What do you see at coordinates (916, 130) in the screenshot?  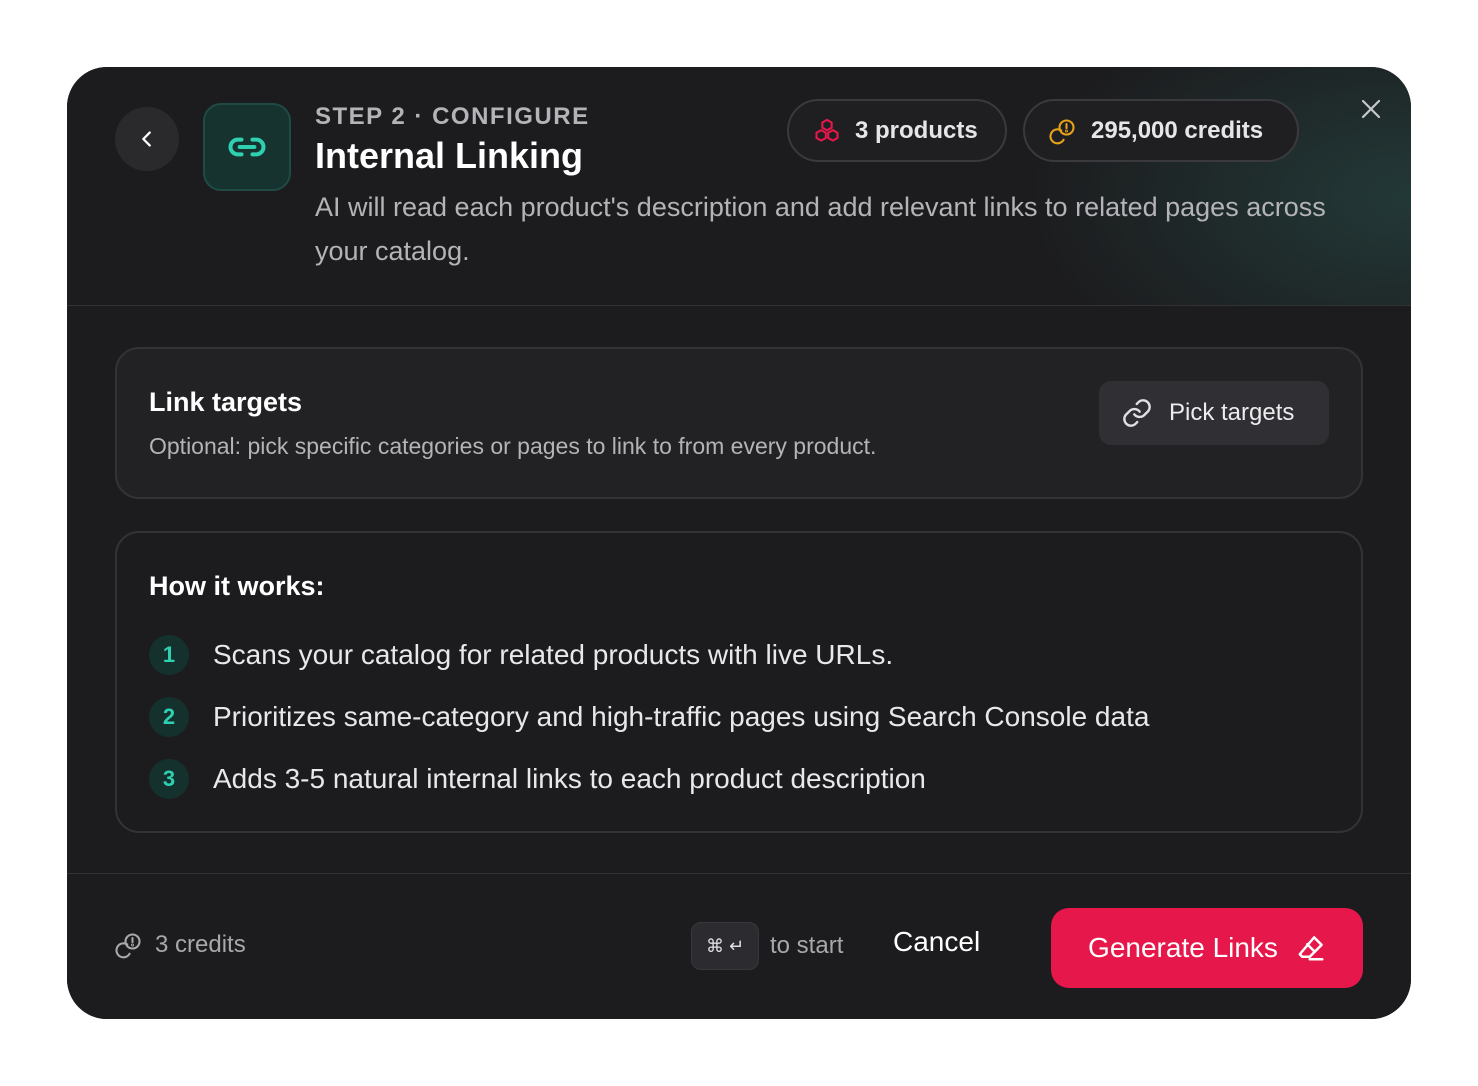 I see `products-chip-label: 3 products` at bounding box center [916, 130].